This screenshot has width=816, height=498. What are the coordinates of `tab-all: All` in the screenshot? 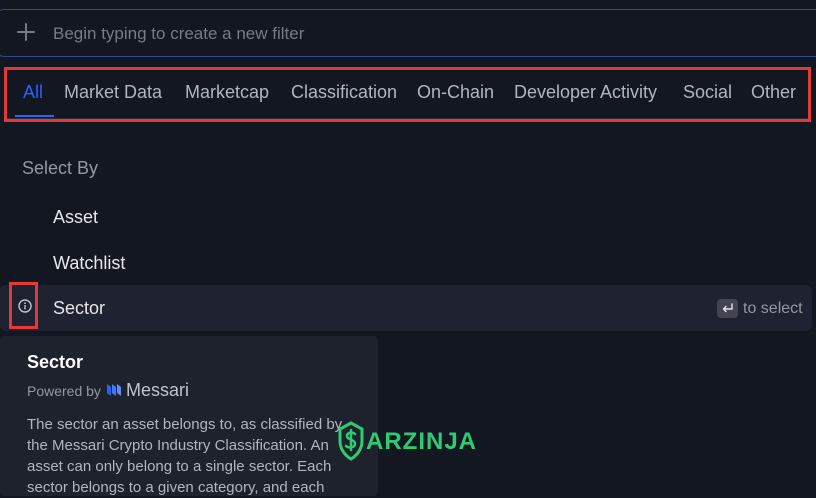 It's located at (33, 92).